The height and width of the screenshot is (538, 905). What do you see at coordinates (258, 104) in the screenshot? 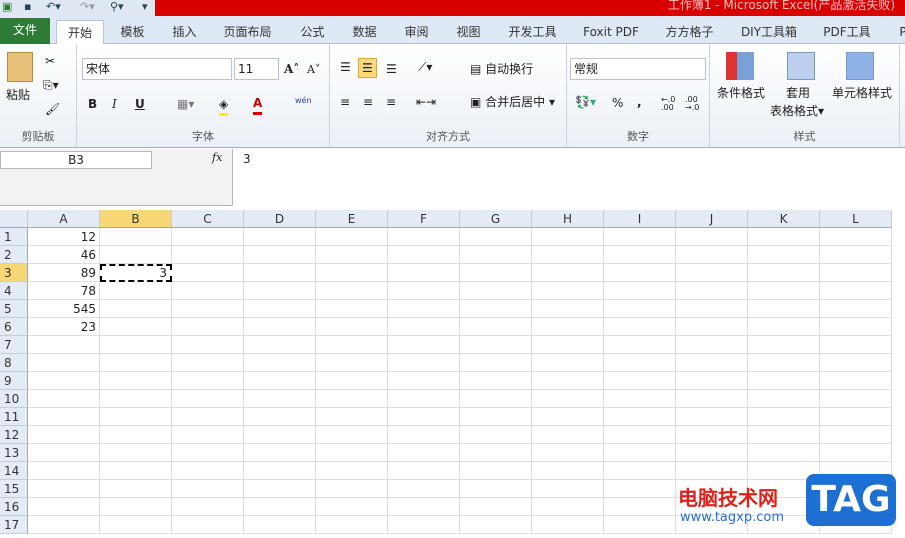
I see `font-color-button: A` at bounding box center [258, 104].